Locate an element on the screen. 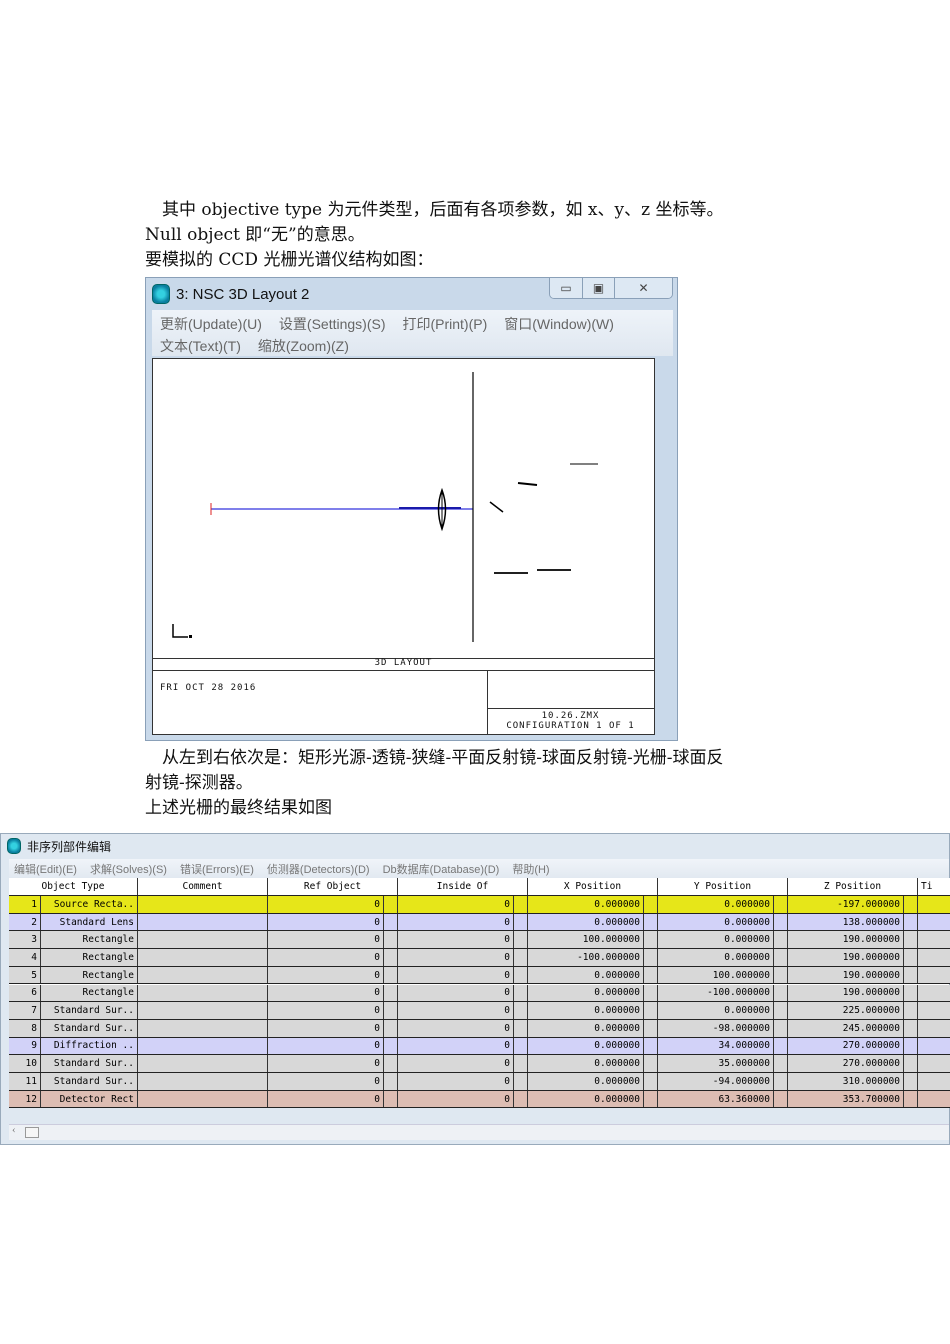  scroll-left-icon: ‹ is located at coordinates (14, 1131).